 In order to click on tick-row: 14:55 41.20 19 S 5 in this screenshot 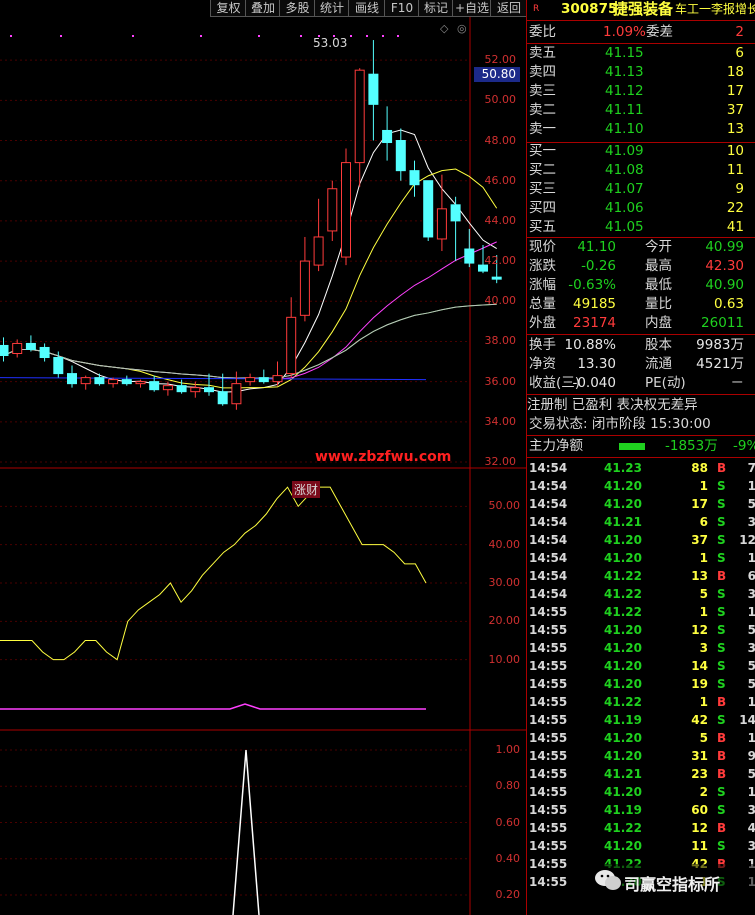, I will do `click(641, 684)`.